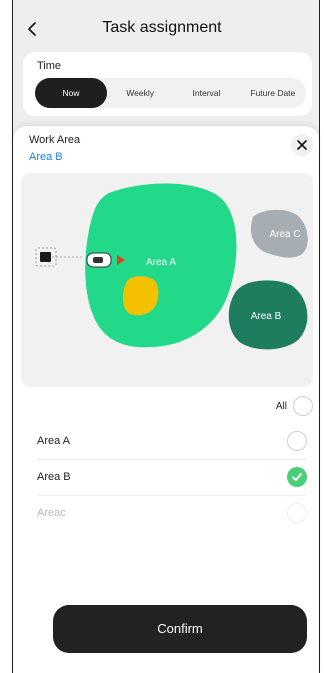  I want to click on area-item-label: Area B, so click(54, 477).